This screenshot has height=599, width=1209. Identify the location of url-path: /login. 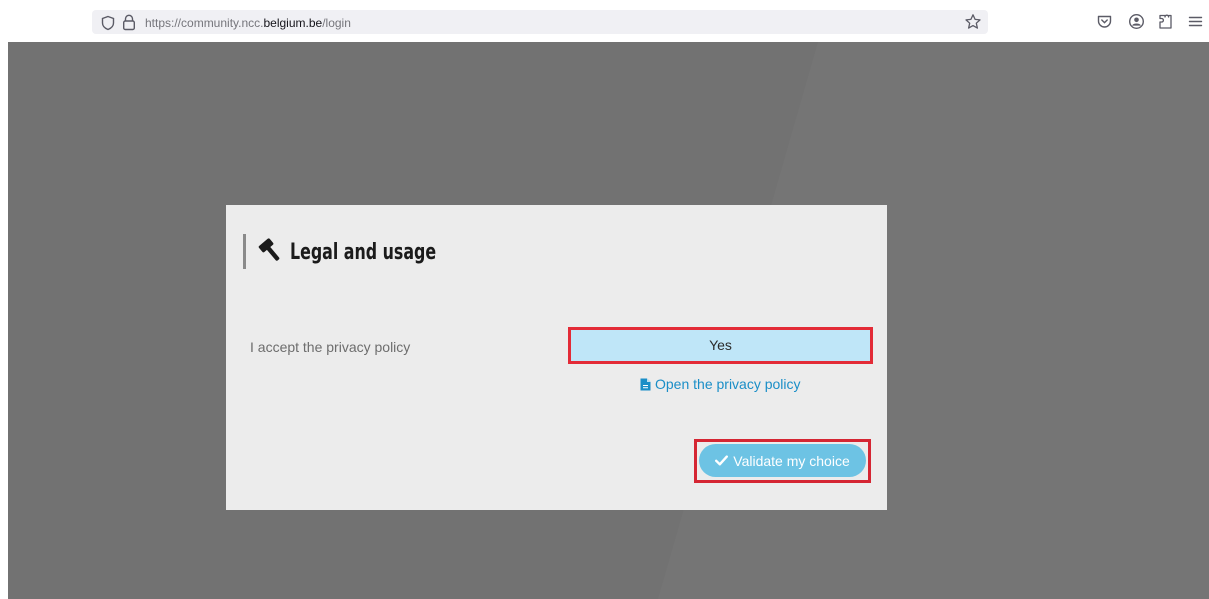
(336, 23).